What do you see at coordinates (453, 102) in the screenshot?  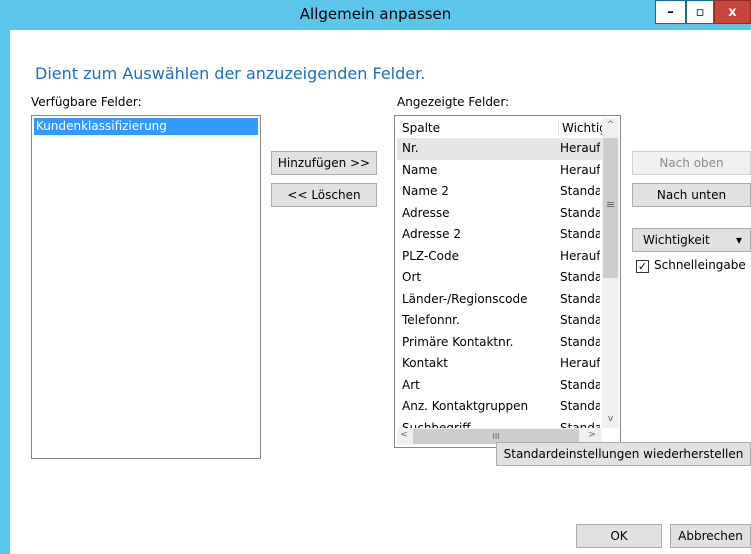 I see `displayed-fields-label: Angezeigte Felder:` at bounding box center [453, 102].